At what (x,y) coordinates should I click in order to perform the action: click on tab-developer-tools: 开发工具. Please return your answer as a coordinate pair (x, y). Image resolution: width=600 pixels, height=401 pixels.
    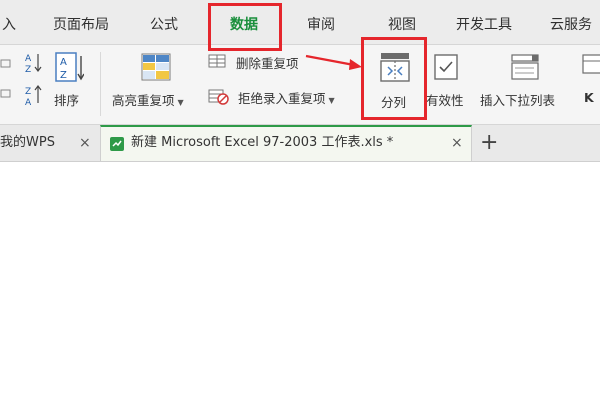
    Looking at the image, I should click on (484, 22).